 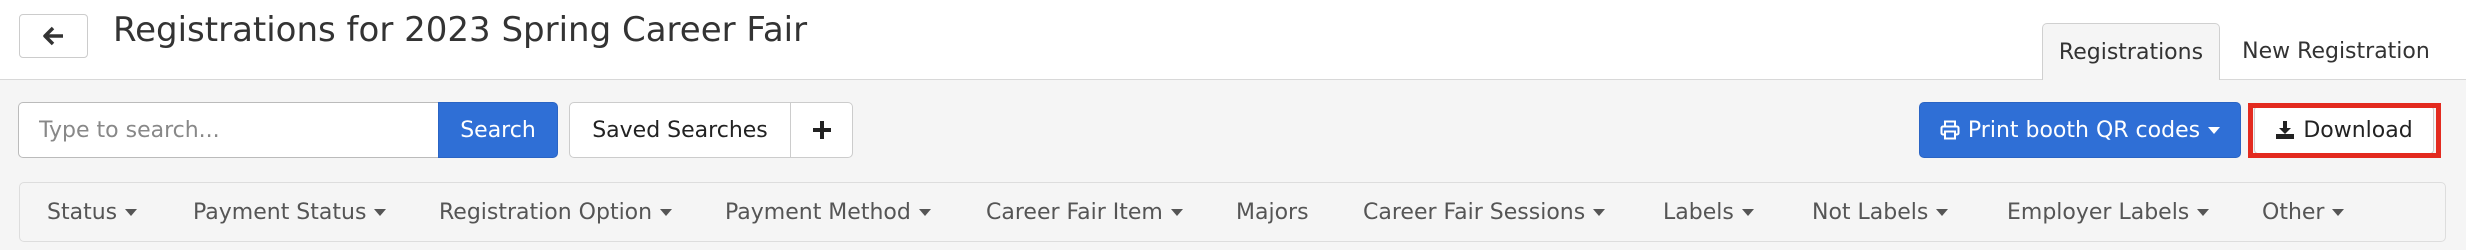 I want to click on saved-searches-group: Saved Searches, so click(x=711, y=130).